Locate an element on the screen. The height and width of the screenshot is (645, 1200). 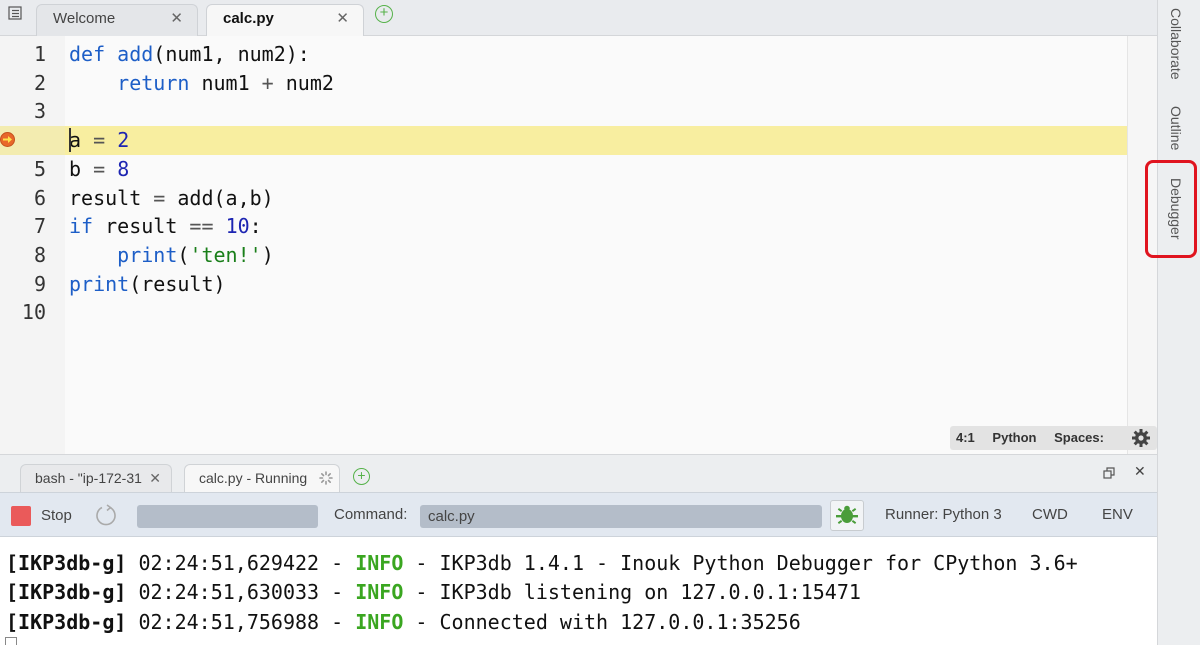
restart-icon is located at coordinates (106, 515).